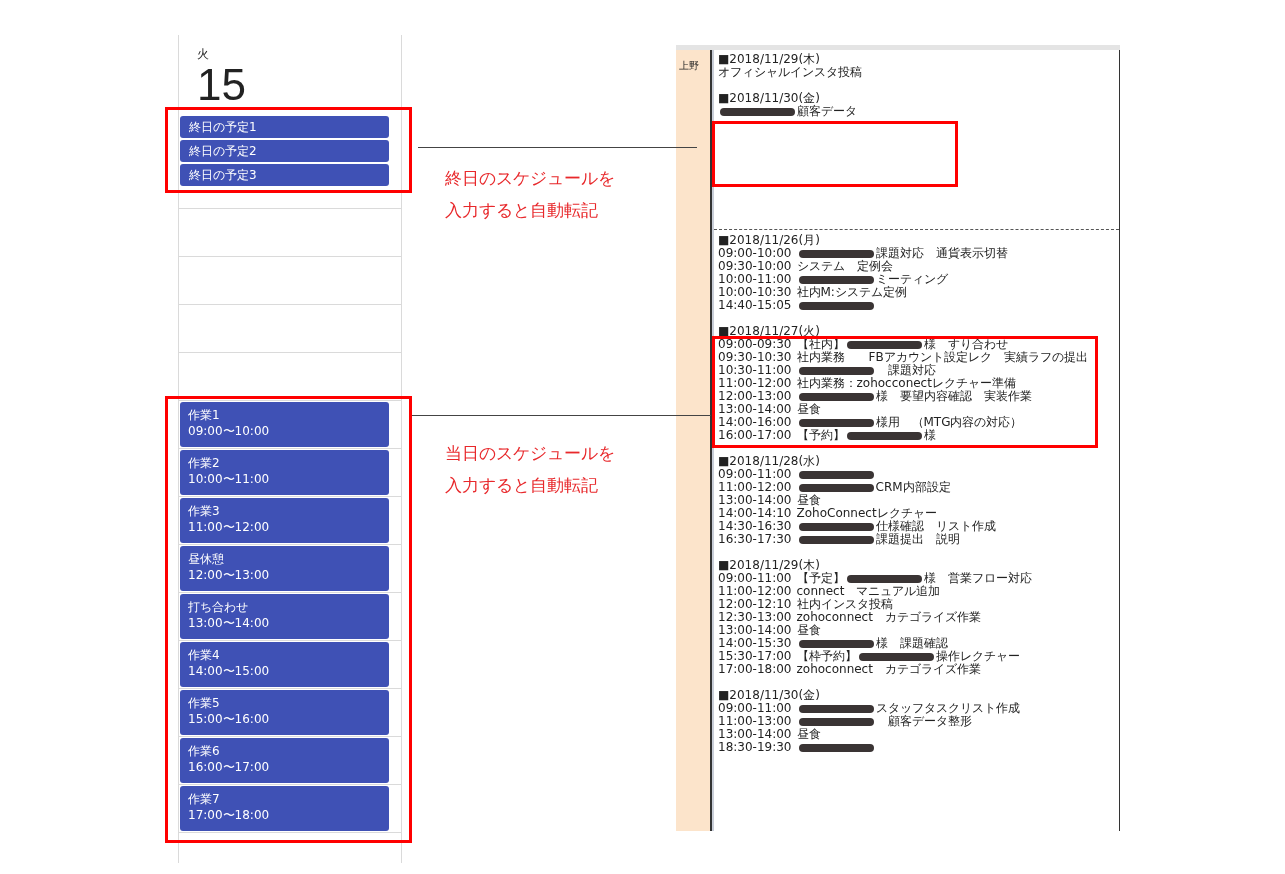 The height and width of the screenshot is (874, 1285). Describe the element at coordinates (755, 370) in the screenshot. I see `entry-time: 10:30-11:00` at that location.